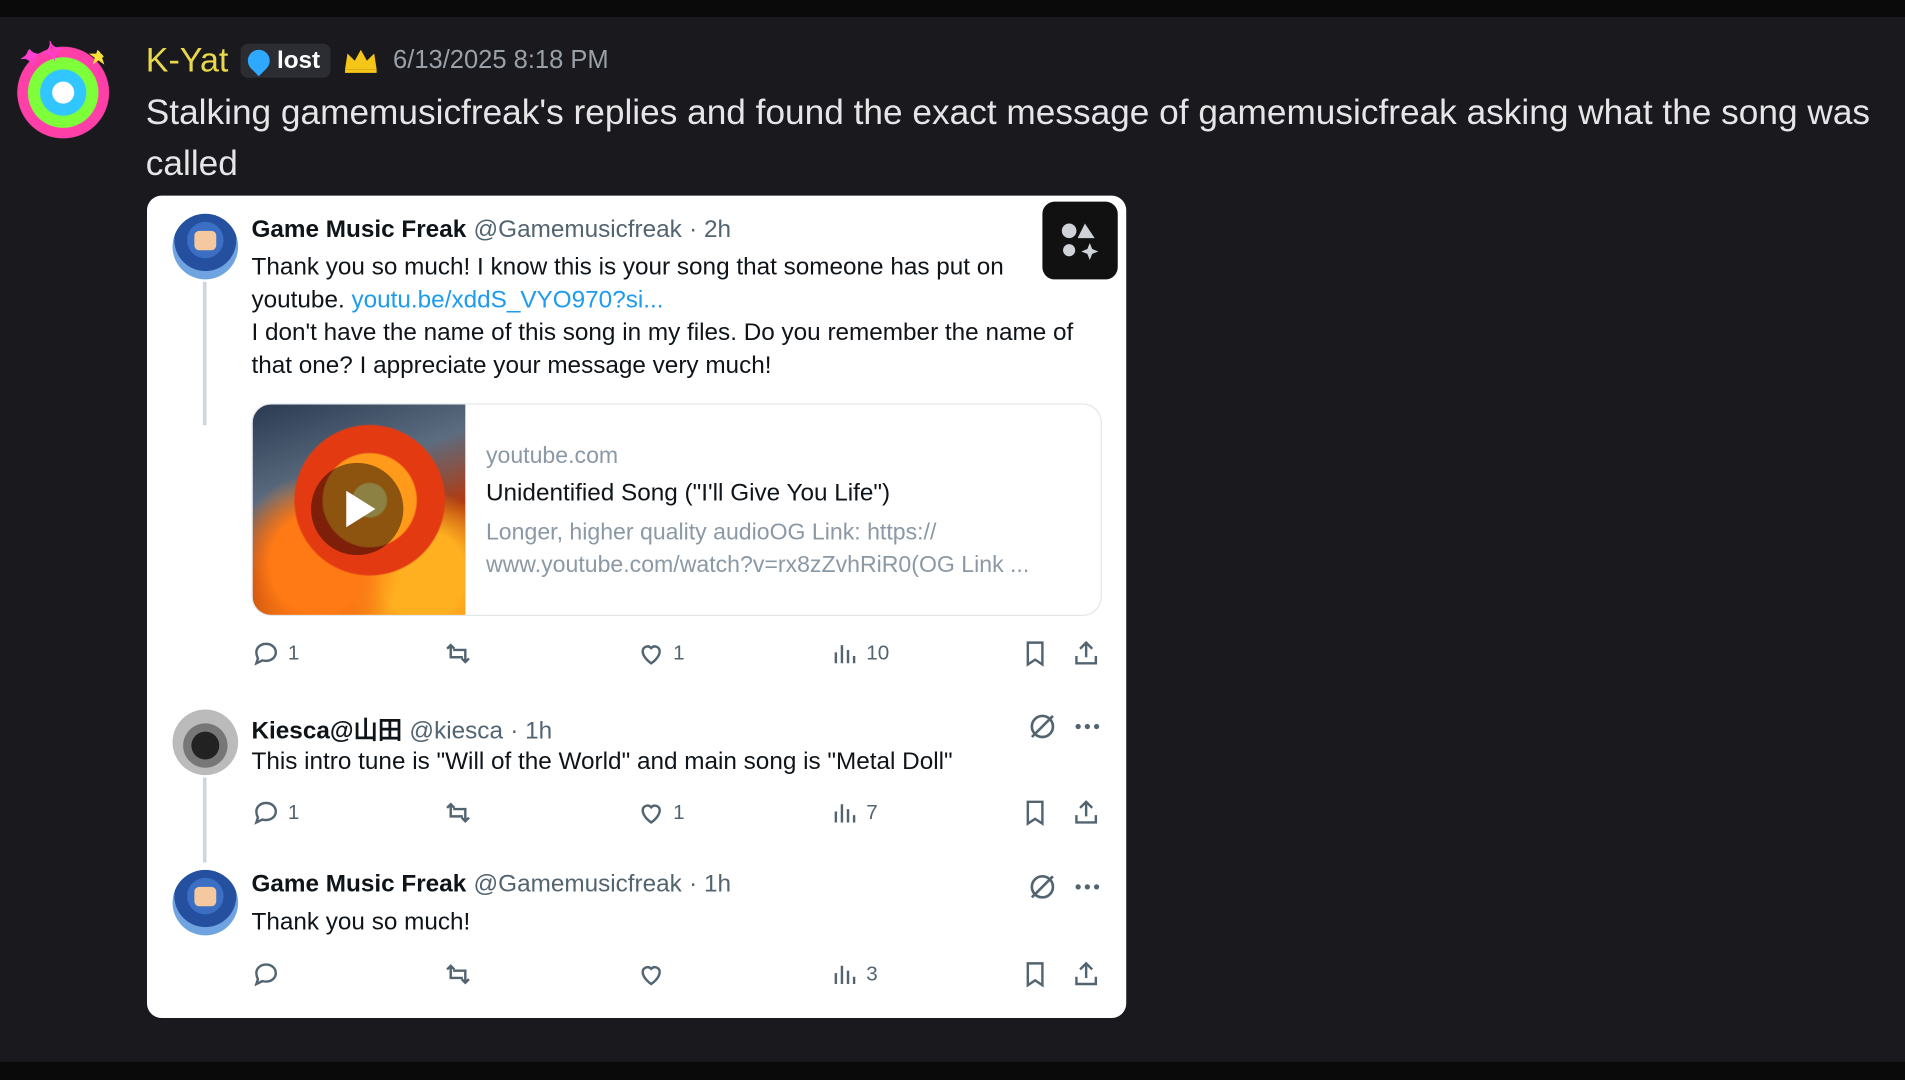 The image size is (1905, 1080). What do you see at coordinates (552, 456) in the screenshot?
I see `card-domain: youtube.com` at bounding box center [552, 456].